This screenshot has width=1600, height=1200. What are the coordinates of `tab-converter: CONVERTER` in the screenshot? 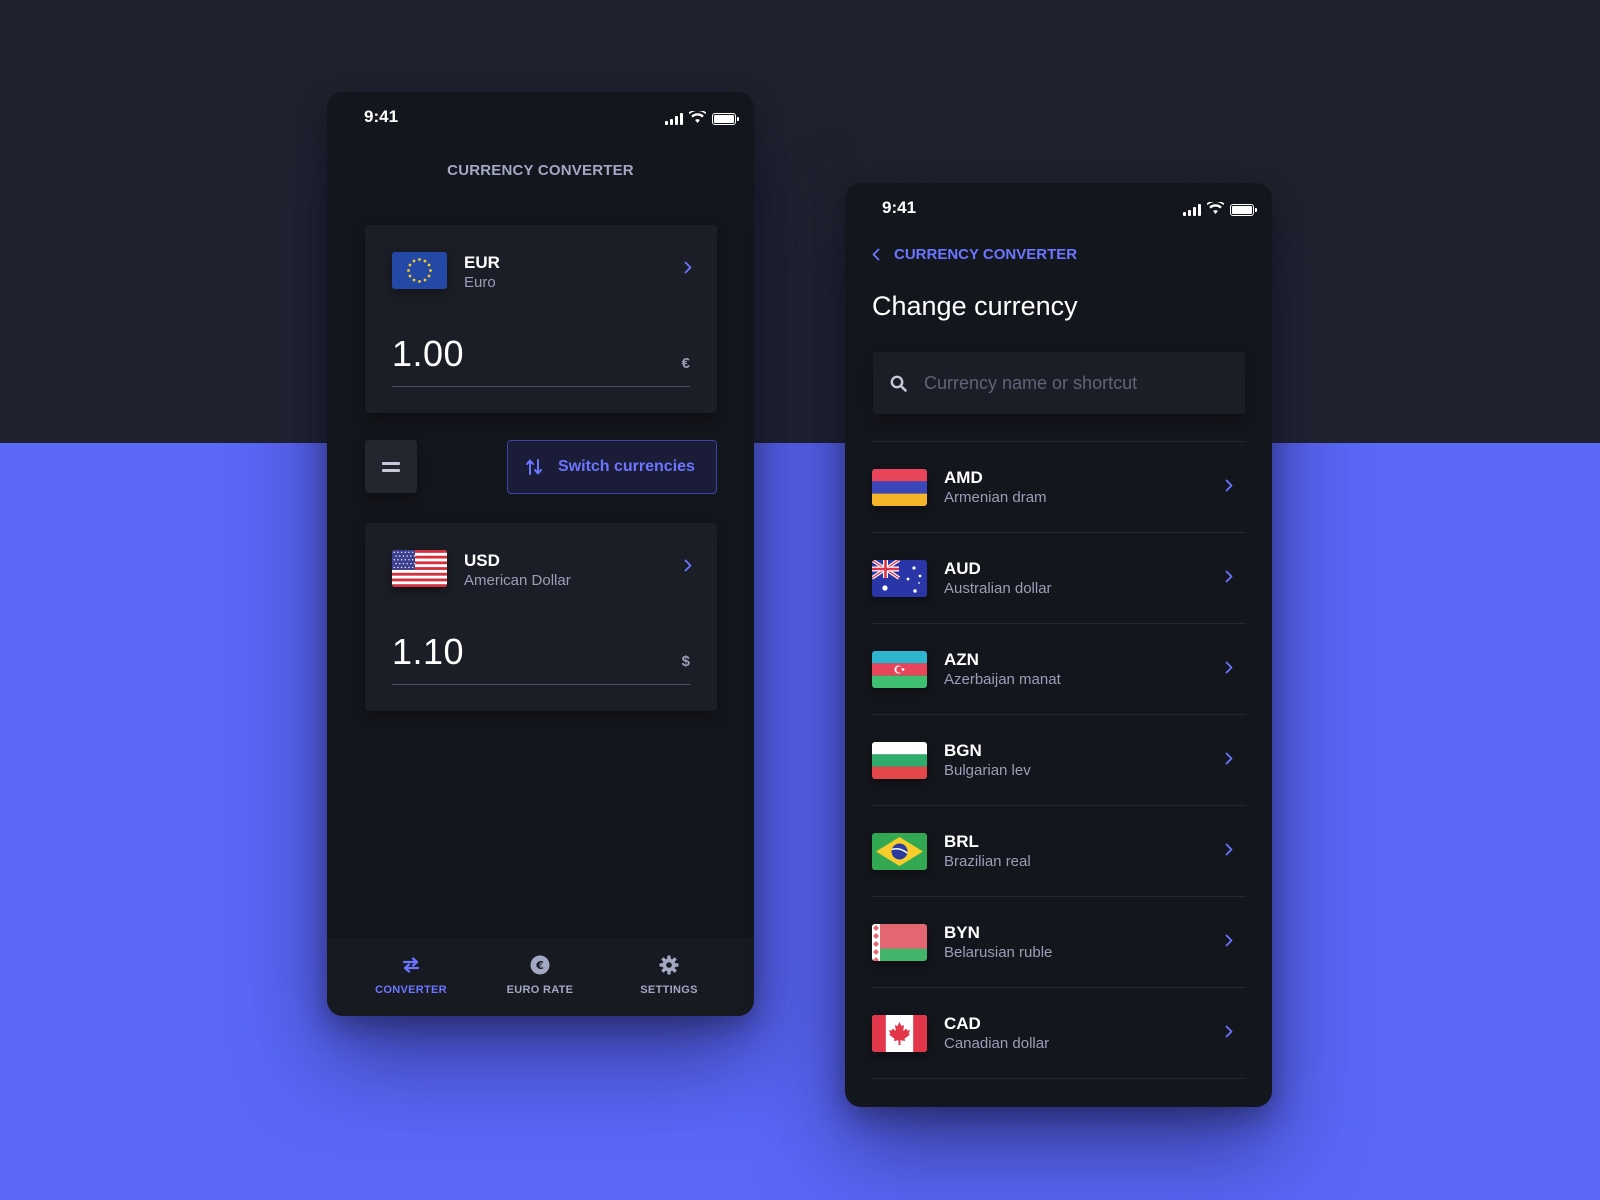 It's located at (411, 975).